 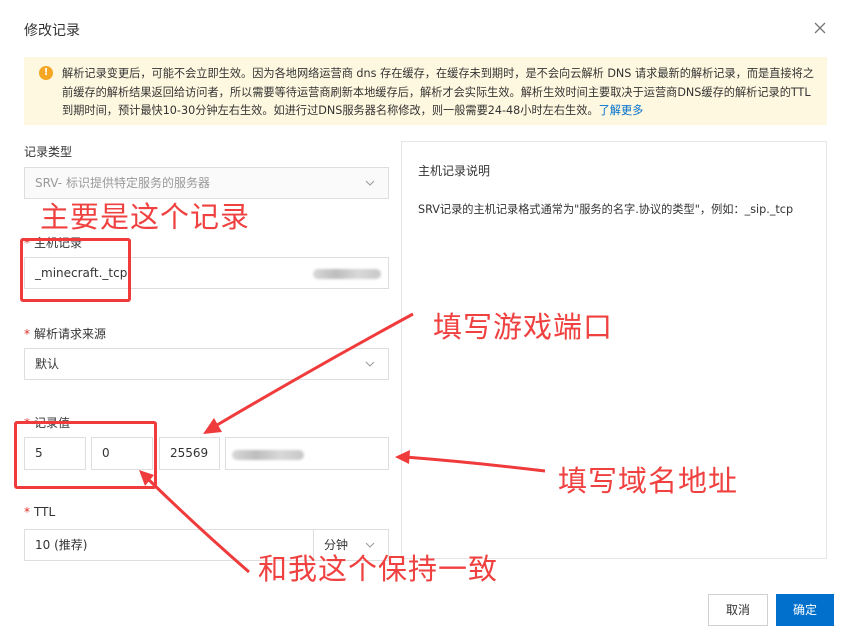 I want to click on annotation-main-record: 主要是这个记录, so click(x=145, y=217).